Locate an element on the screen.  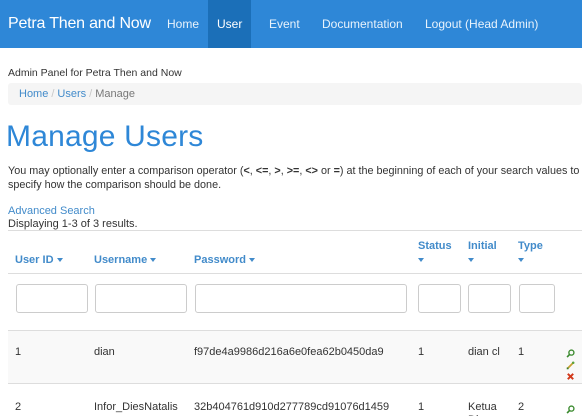
cell-user-id: 1 is located at coordinates (18, 352).